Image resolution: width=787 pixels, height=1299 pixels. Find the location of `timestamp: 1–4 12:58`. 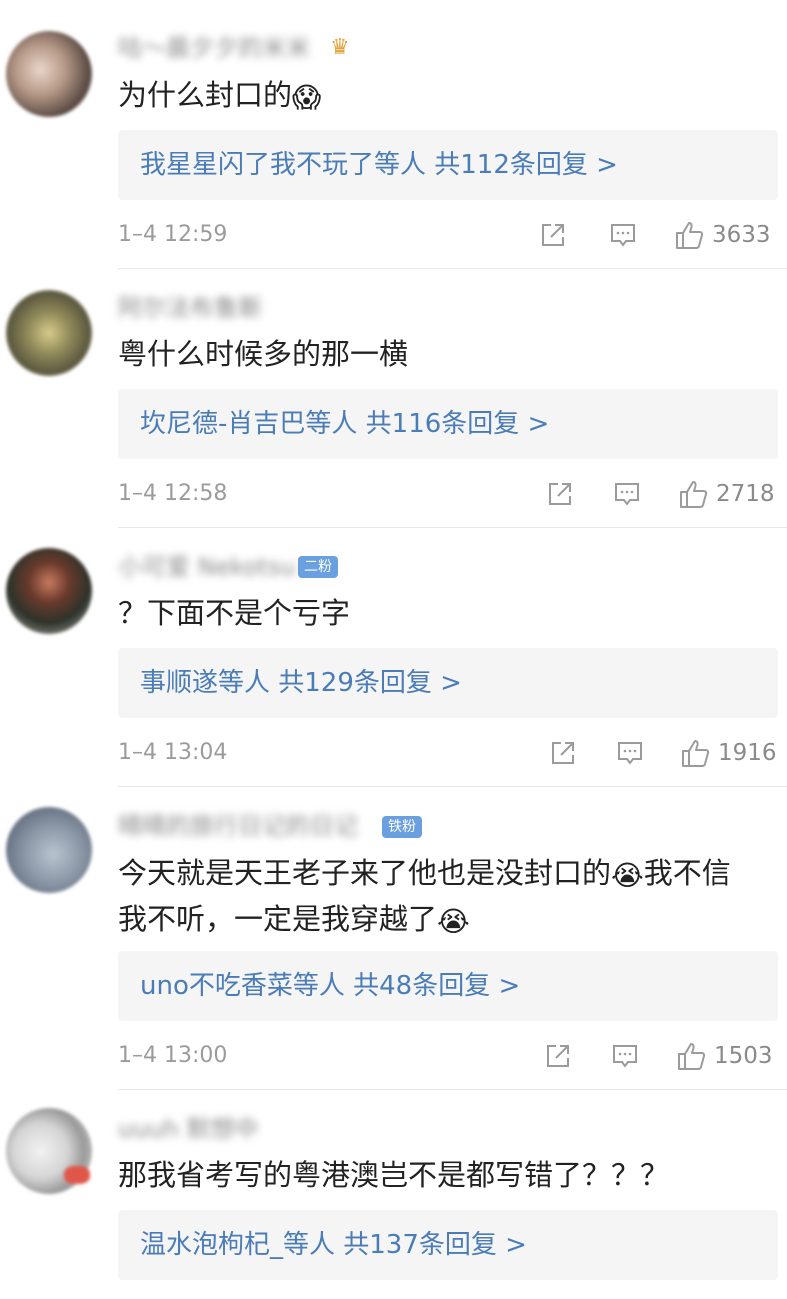

timestamp: 1–4 12:58 is located at coordinates (173, 493).